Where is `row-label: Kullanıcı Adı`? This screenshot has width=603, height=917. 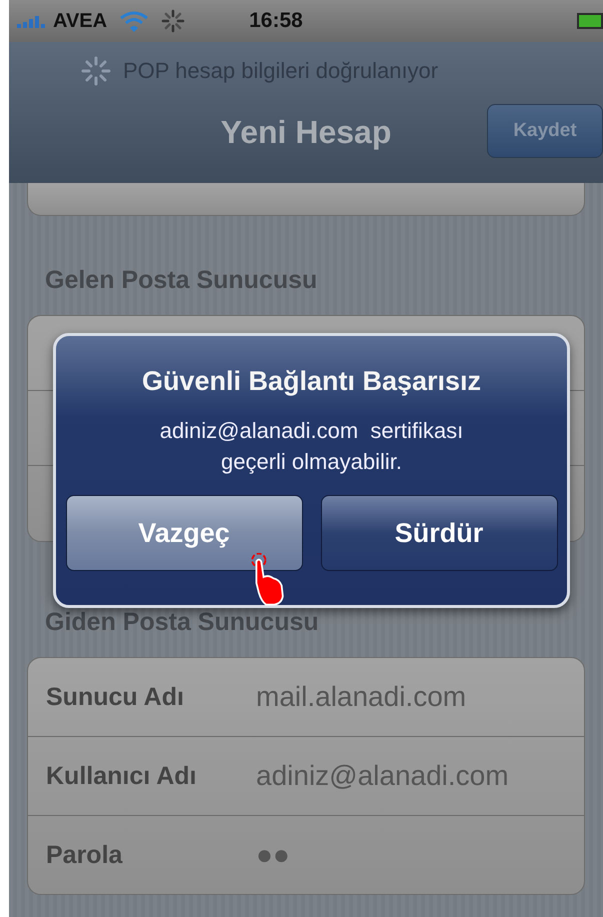
row-label: Kullanıcı Adı is located at coordinates (122, 776).